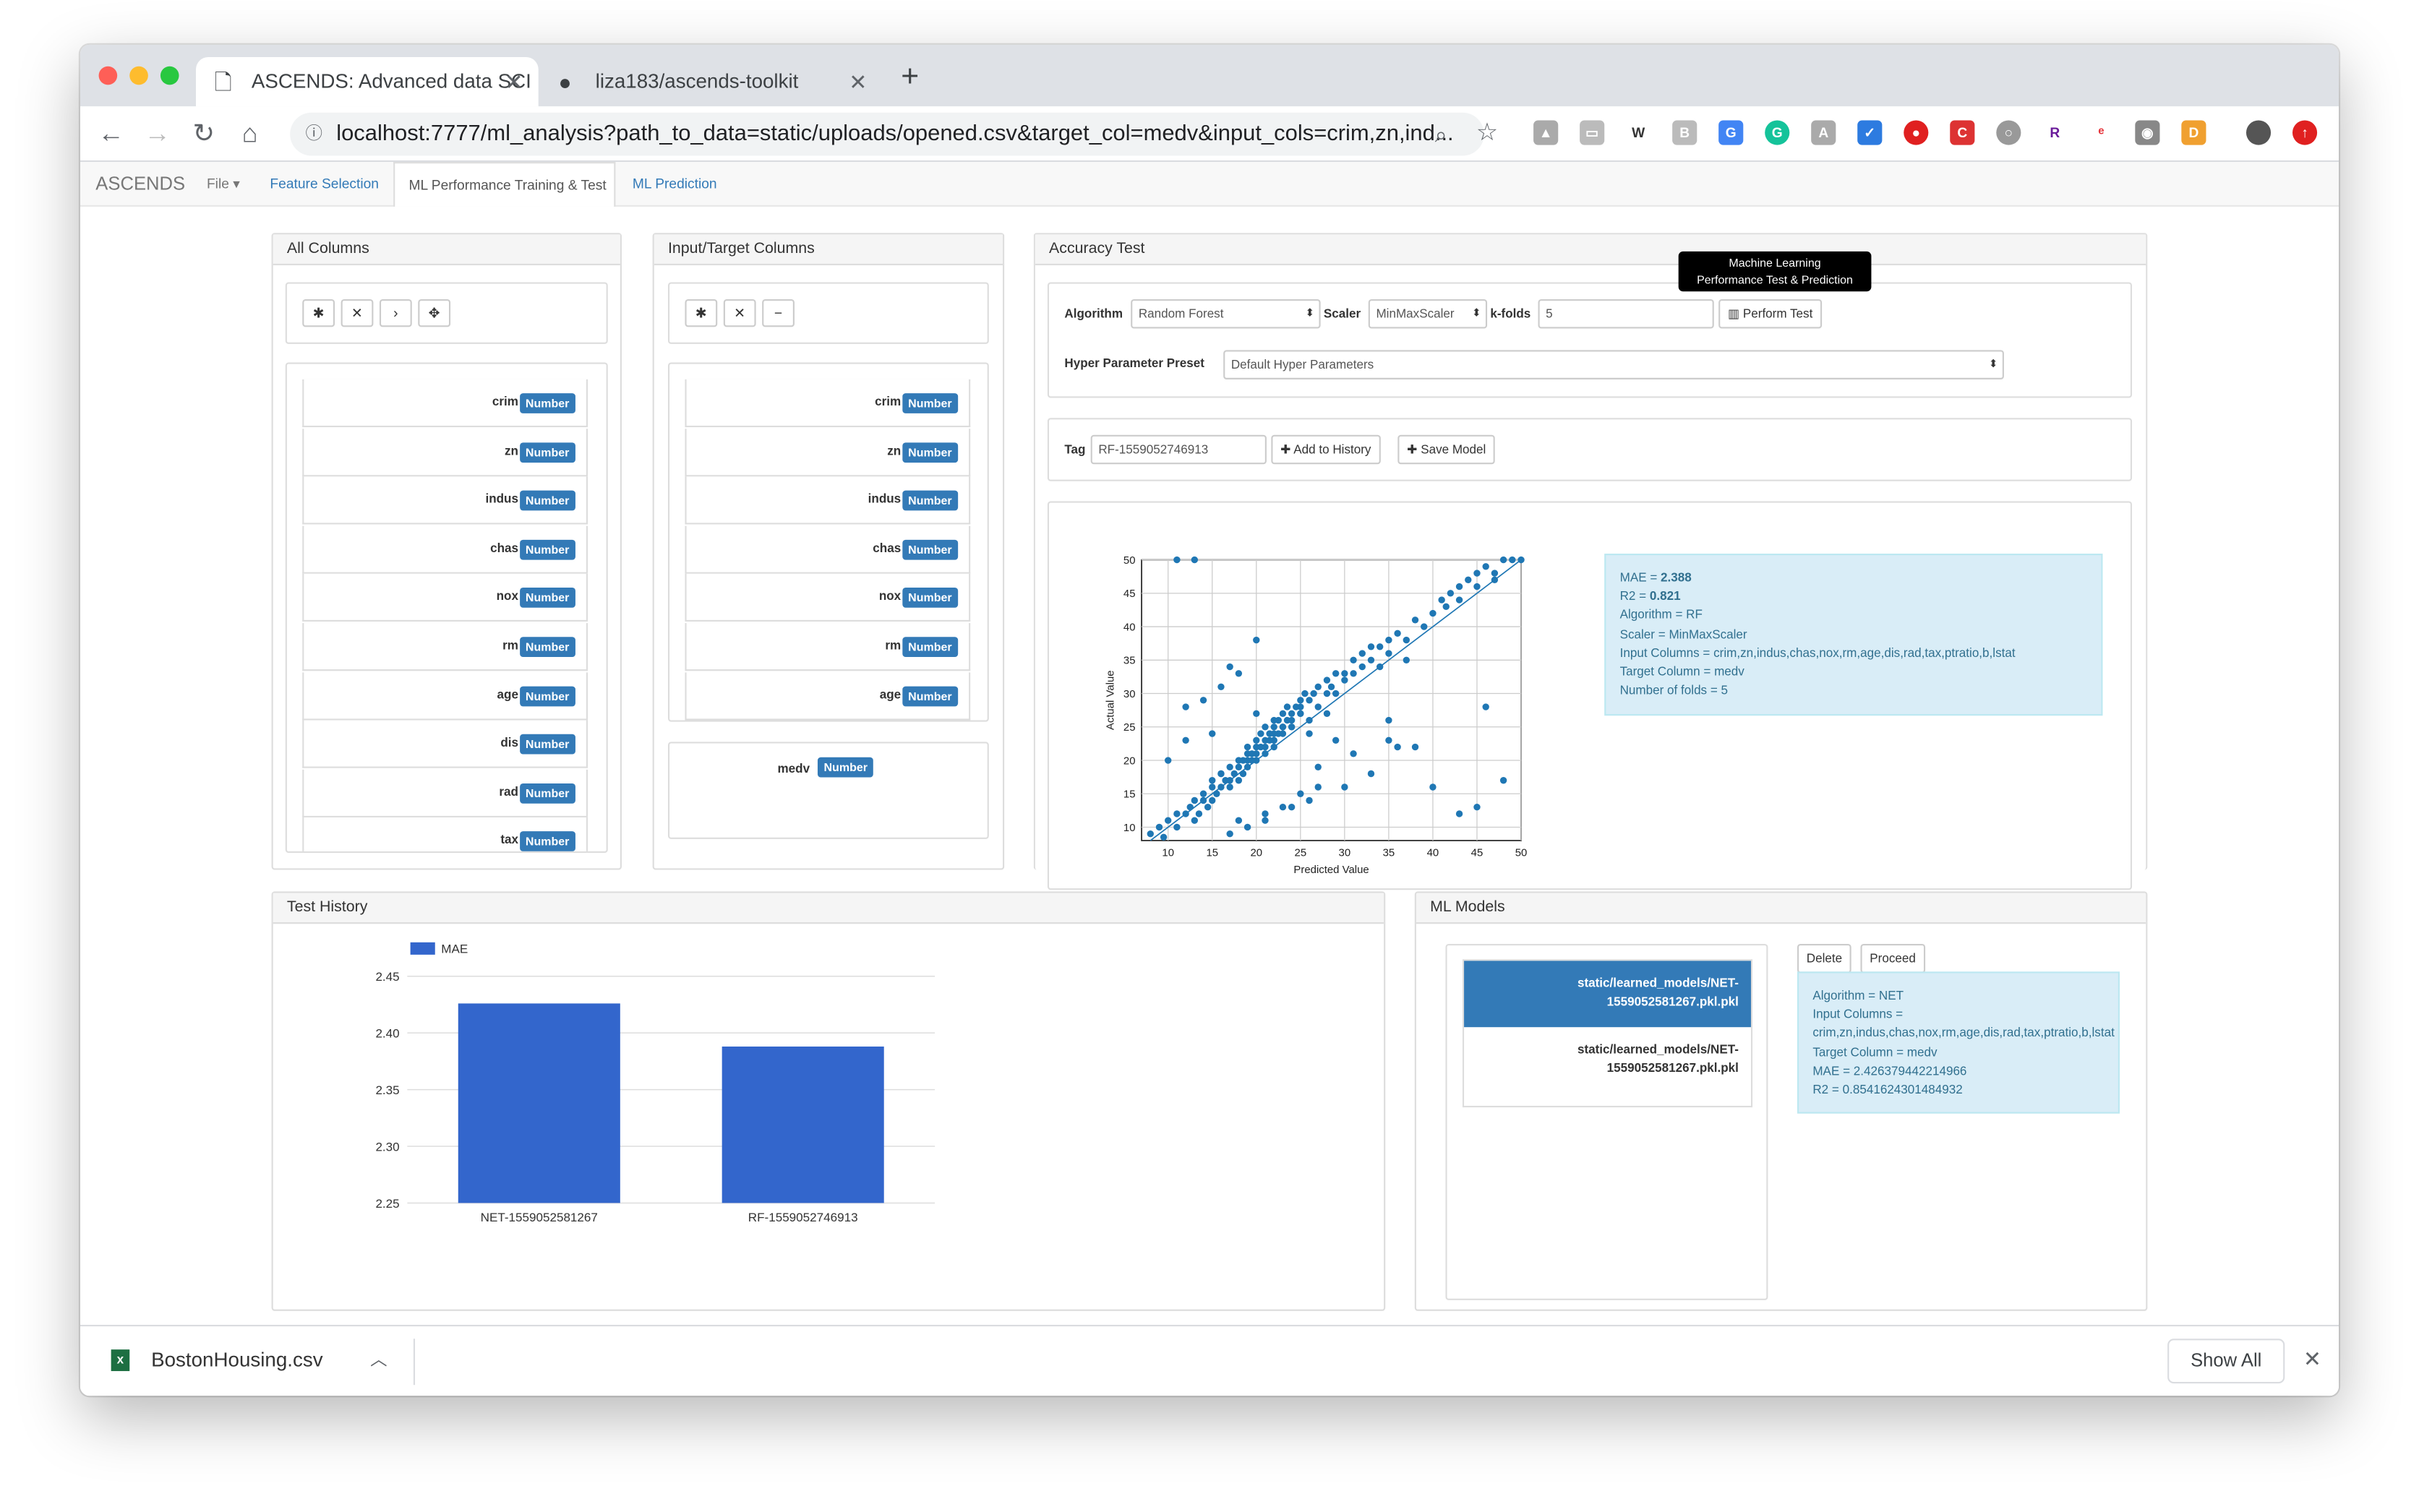 The width and height of the screenshot is (2419, 1512). Describe the element at coordinates (1440, 134) in the screenshot. I see `zoom-icon: ⌕` at that location.